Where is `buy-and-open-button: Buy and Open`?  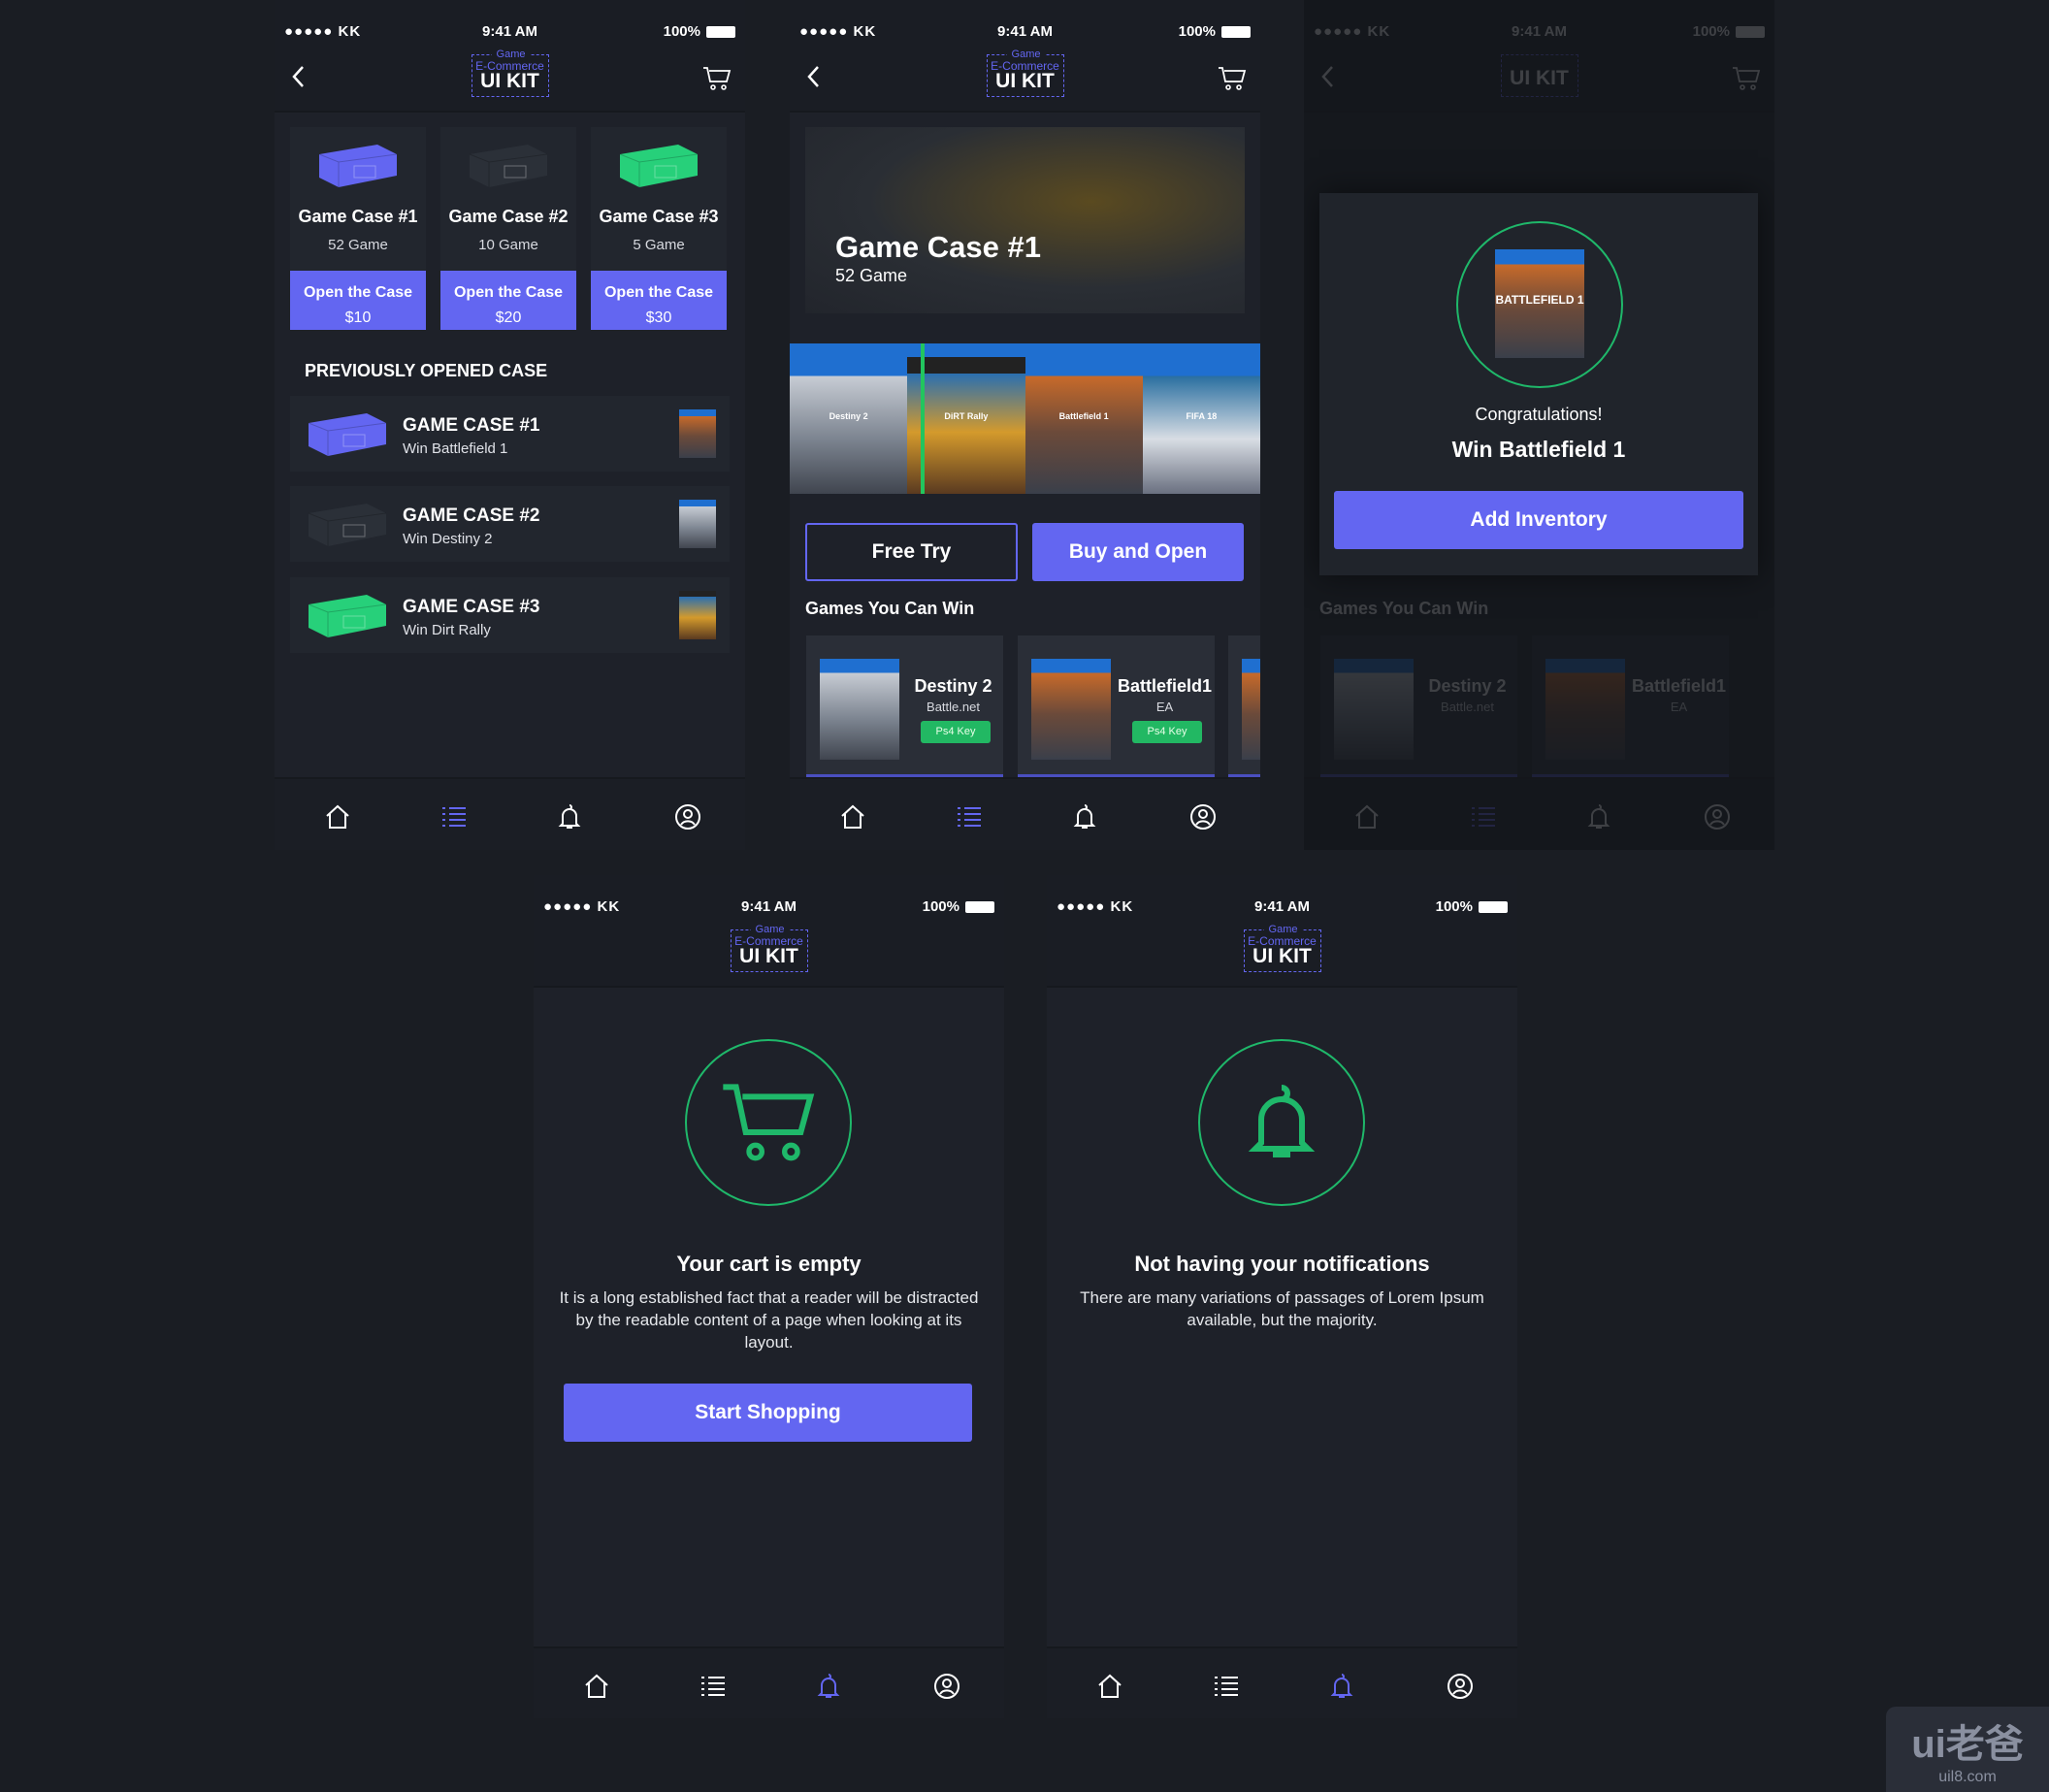 buy-and-open-button: Buy and Open is located at coordinates (1138, 552).